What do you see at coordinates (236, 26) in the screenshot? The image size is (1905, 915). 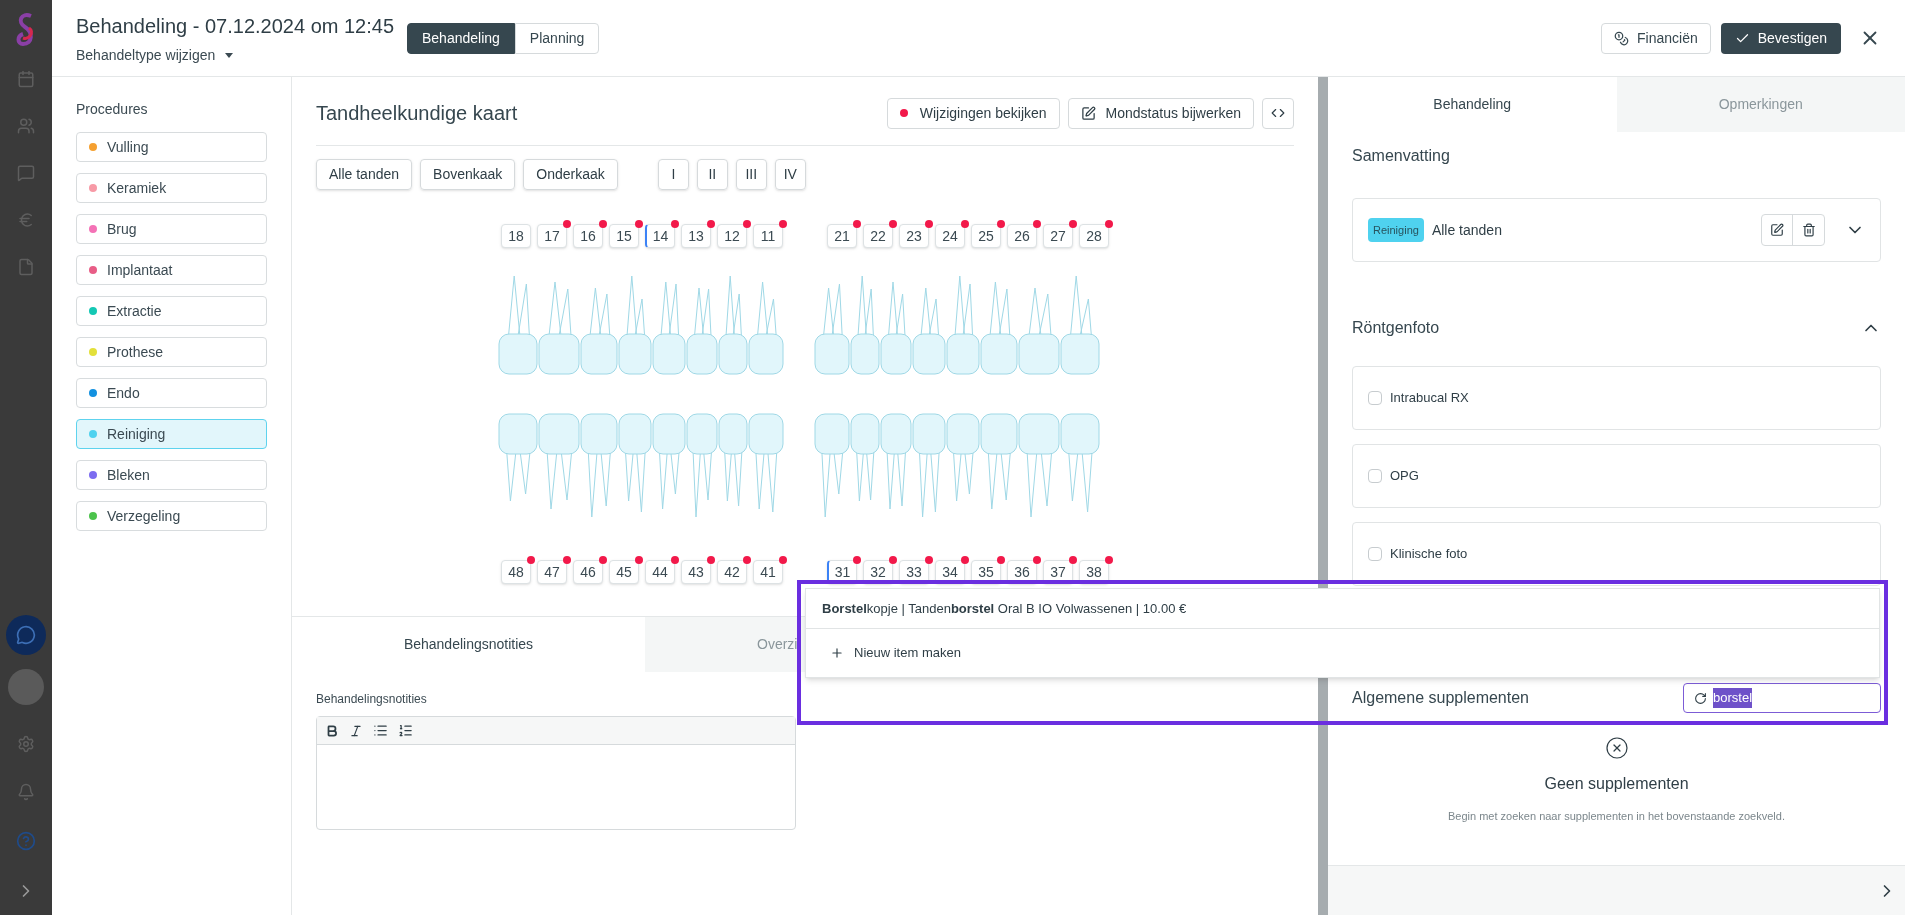 I see `page-title: Behandeling - 07.12.2024 om 12:45` at bounding box center [236, 26].